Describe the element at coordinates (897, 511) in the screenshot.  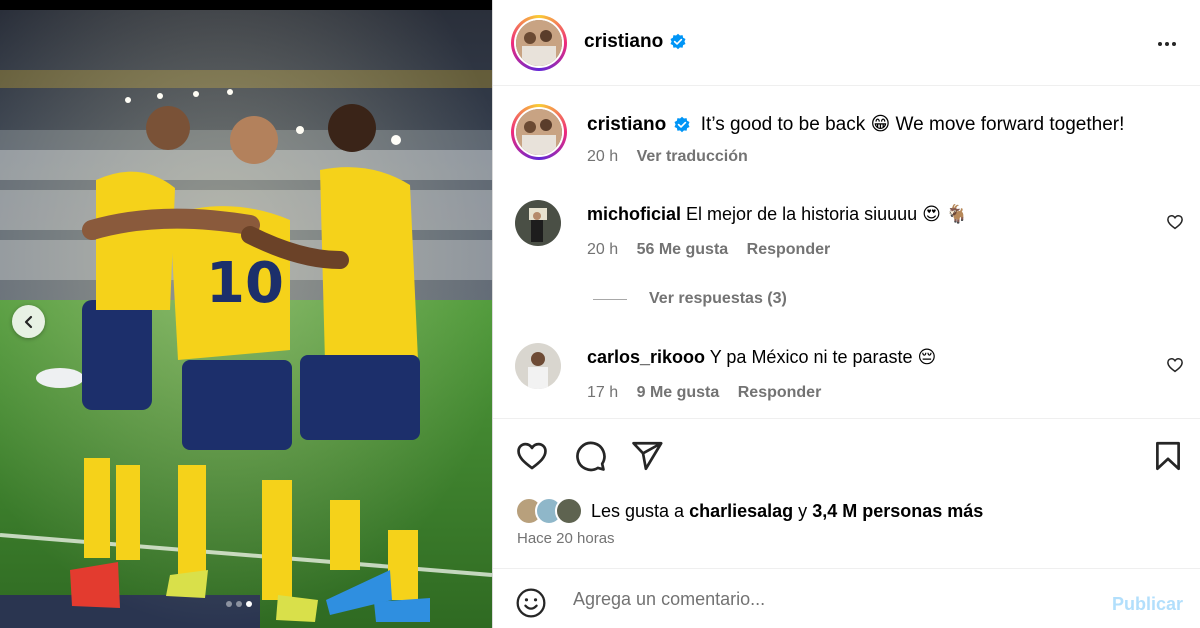
I see `likes-others: 3,4 M personas más` at that location.